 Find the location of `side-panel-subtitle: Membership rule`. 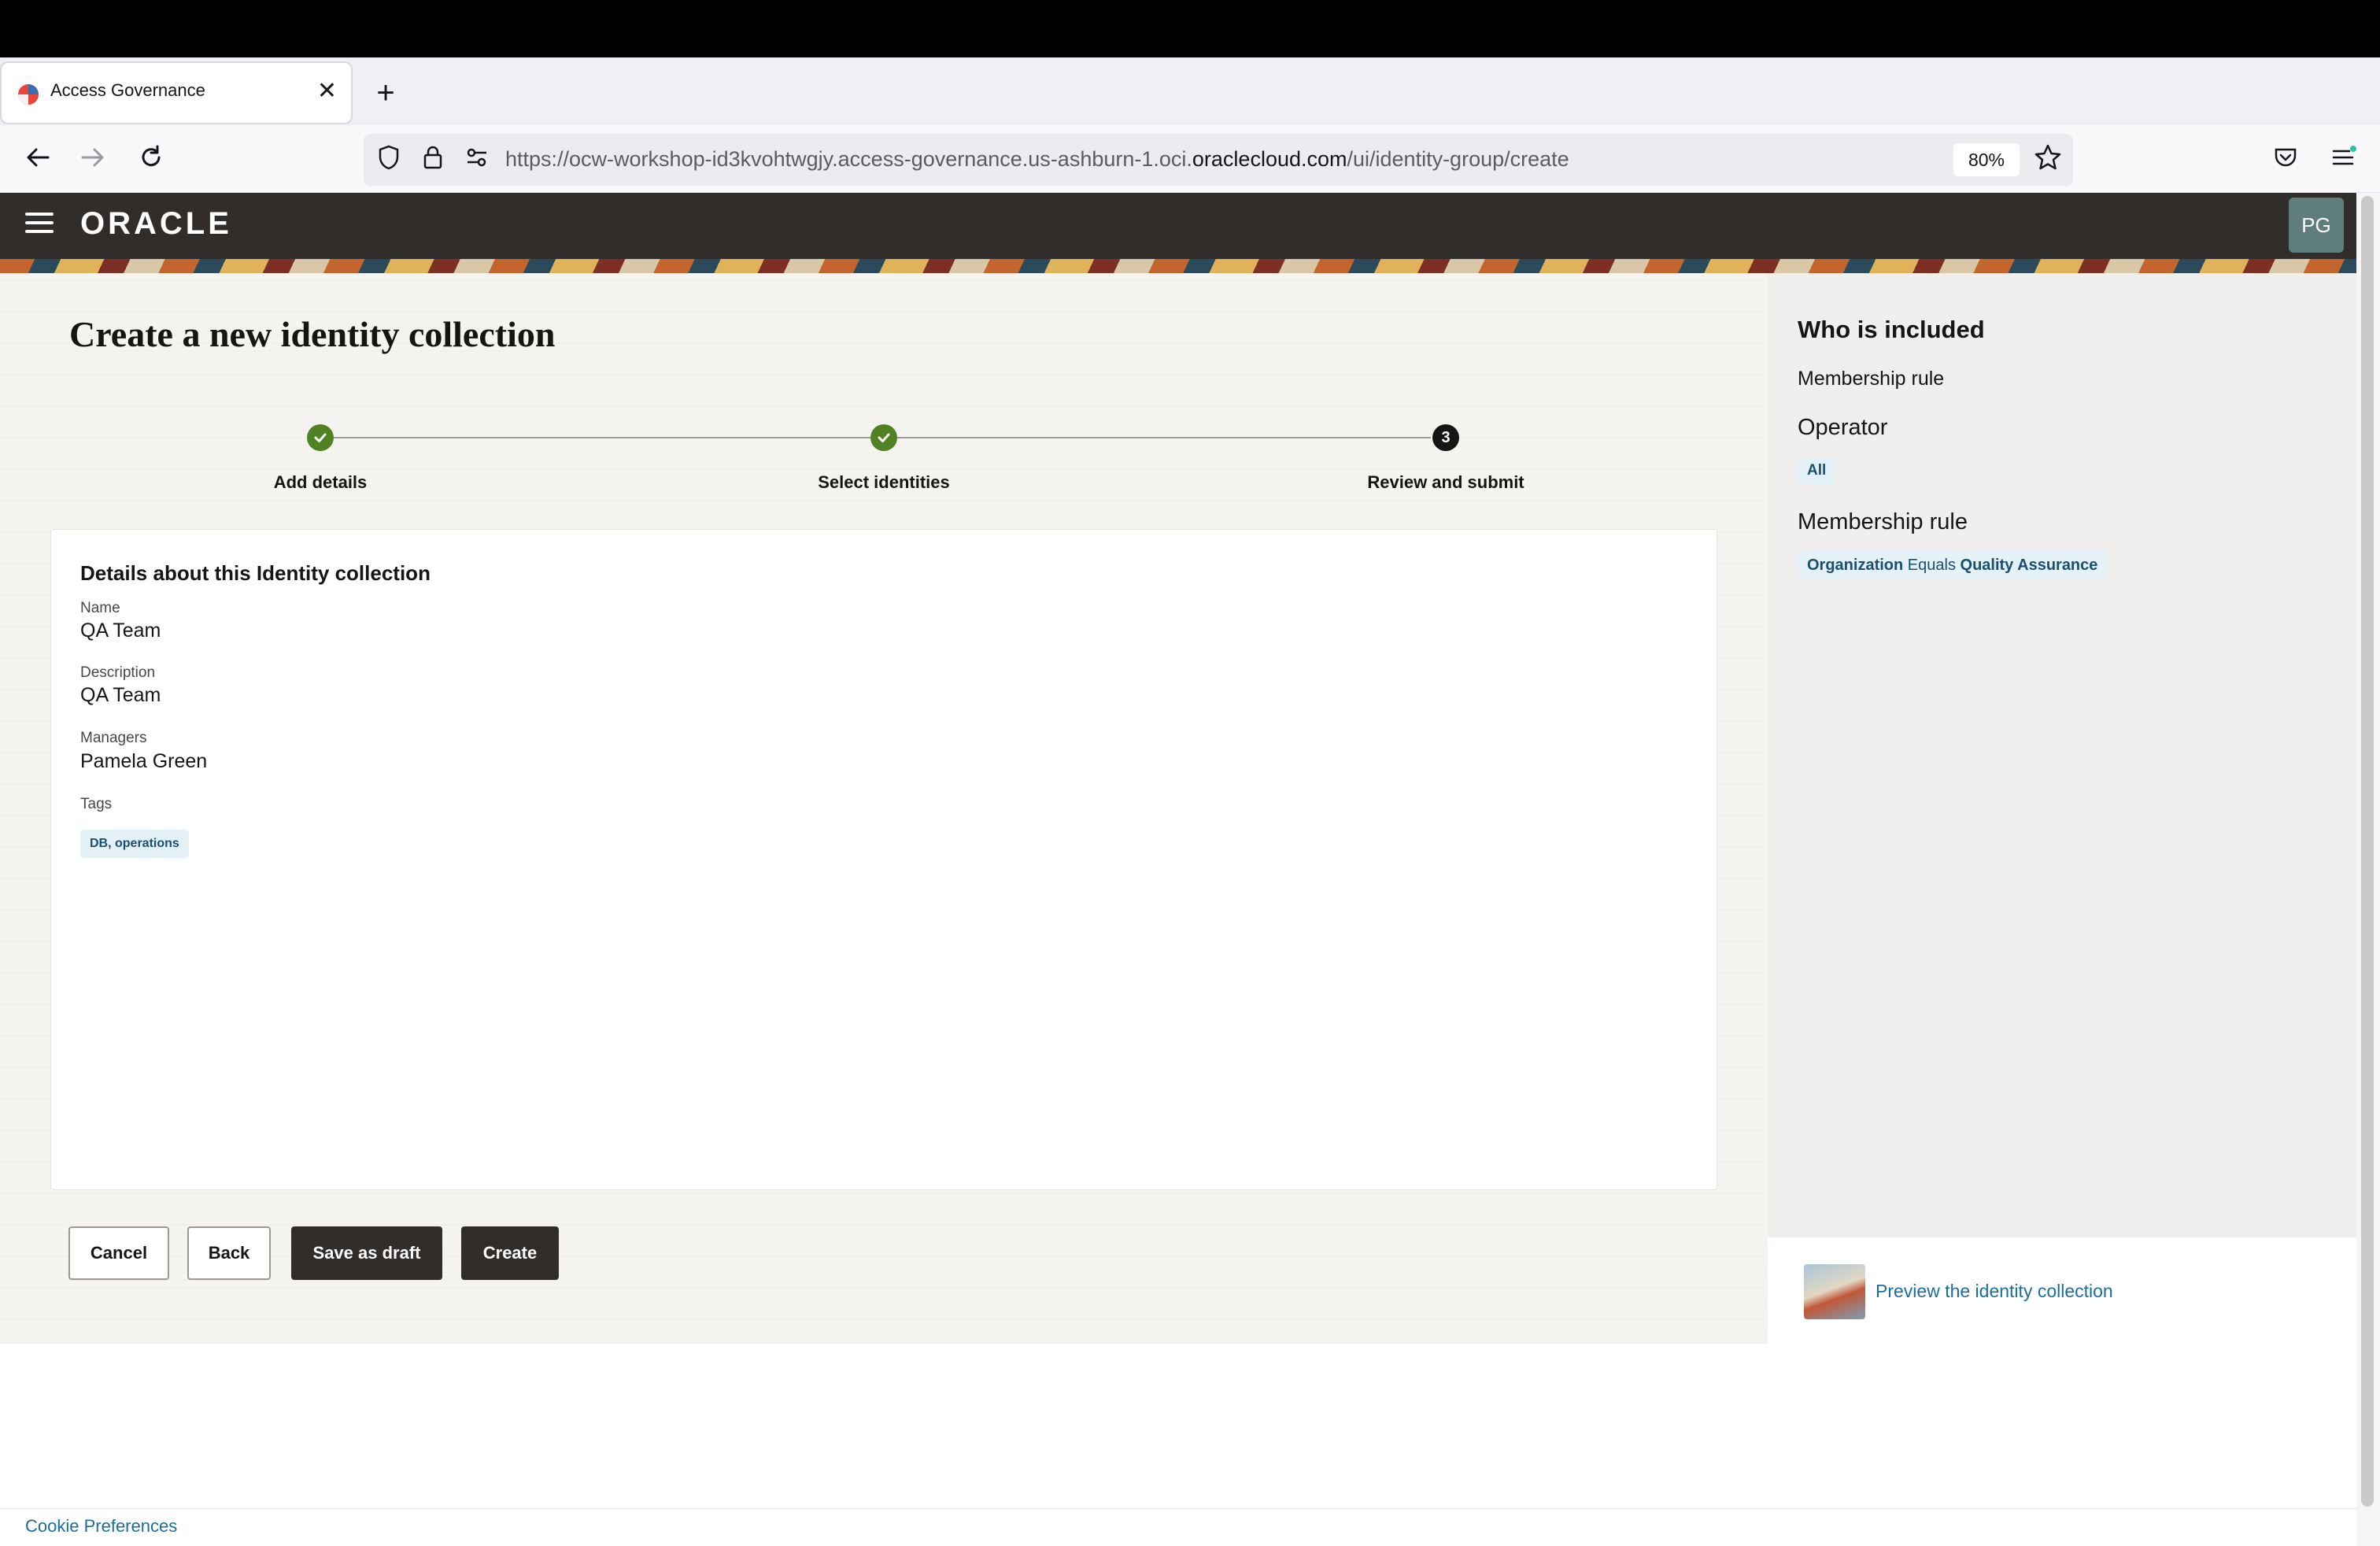

side-panel-subtitle: Membership rule is located at coordinates (1872, 379).